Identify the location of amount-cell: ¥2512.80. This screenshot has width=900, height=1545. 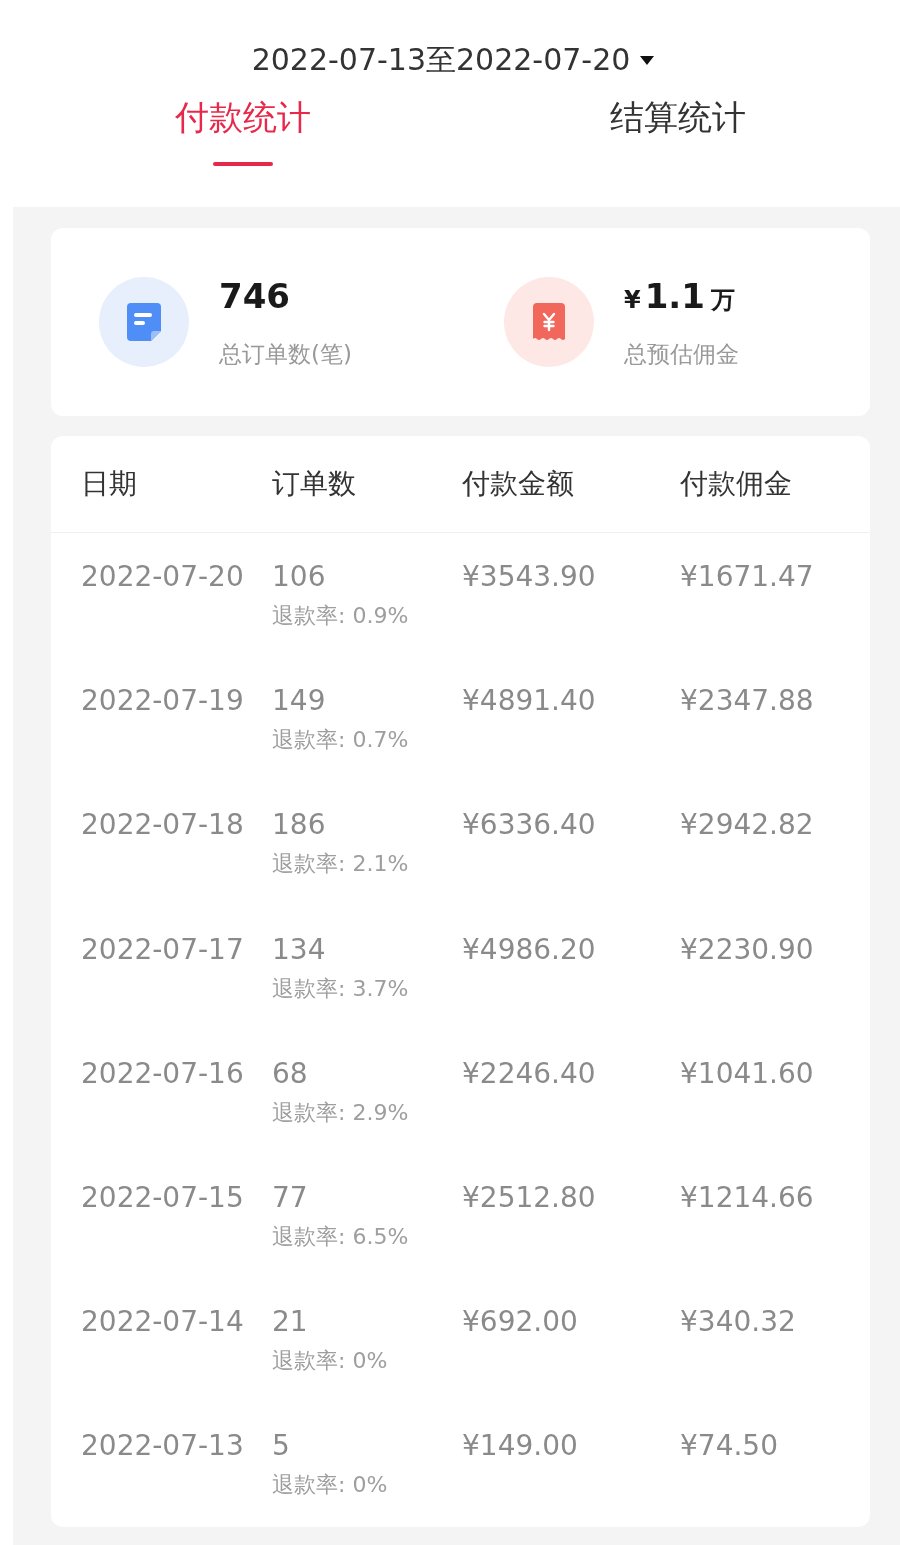
(529, 1197).